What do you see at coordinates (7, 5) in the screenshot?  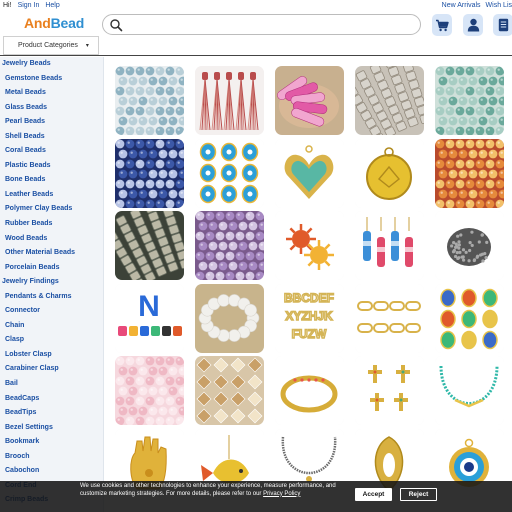 I see `greeting-text: Hi!` at bounding box center [7, 5].